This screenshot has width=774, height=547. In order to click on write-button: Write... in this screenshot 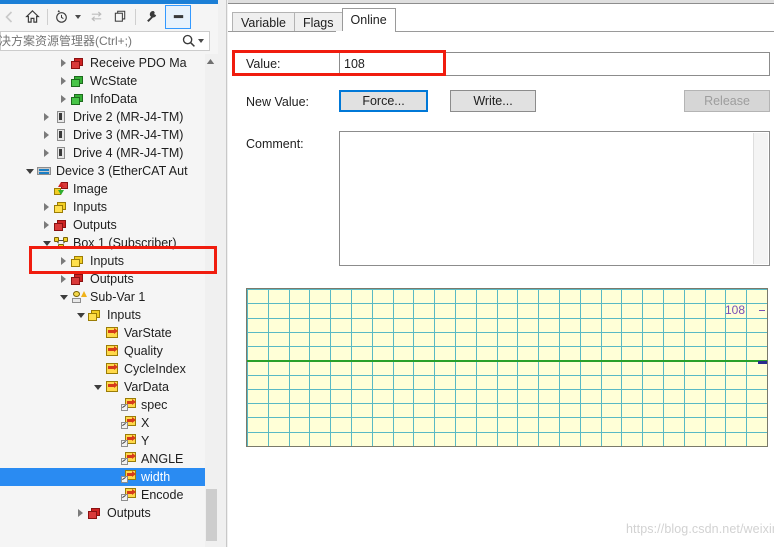, I will do `click(493, 101)`.